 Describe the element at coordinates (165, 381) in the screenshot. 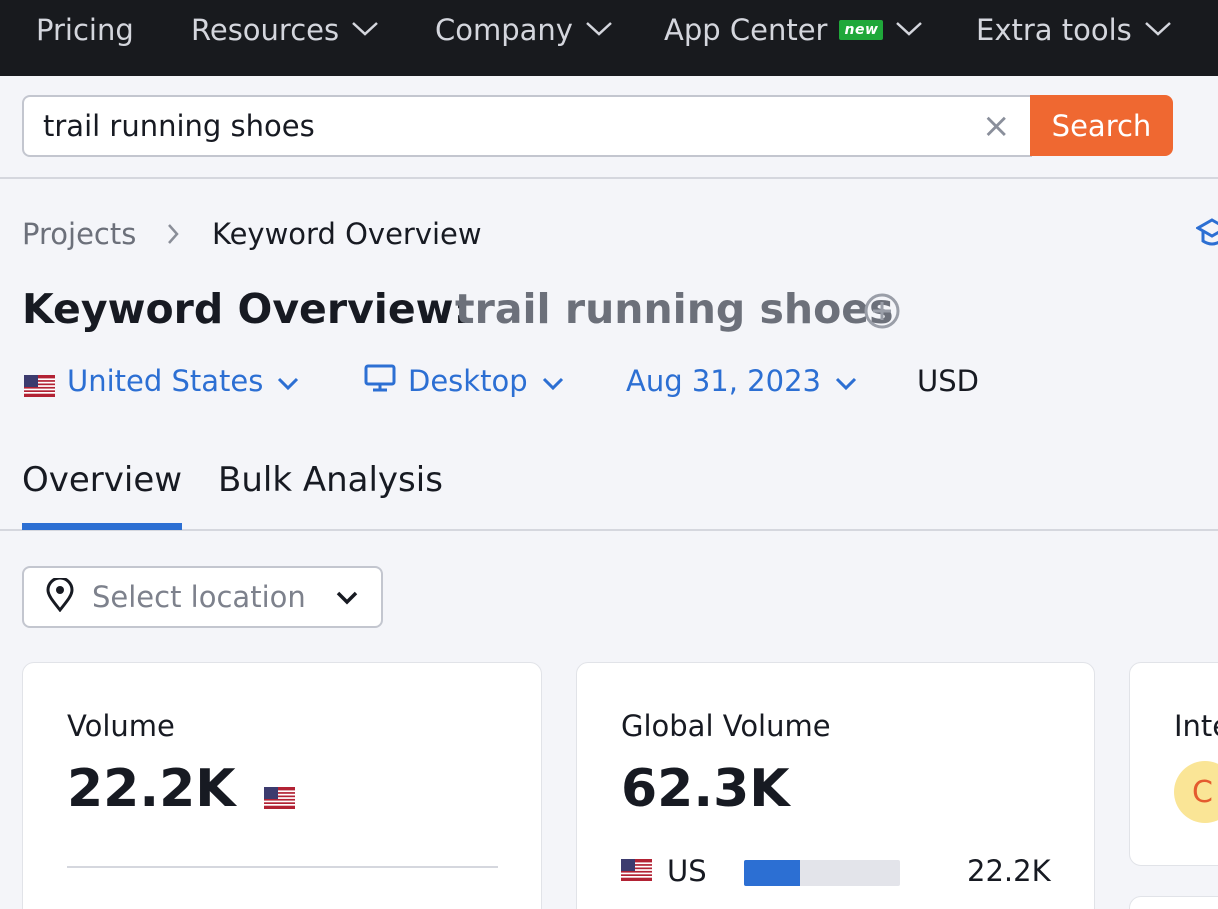

I see `country-label: United States` at that location.